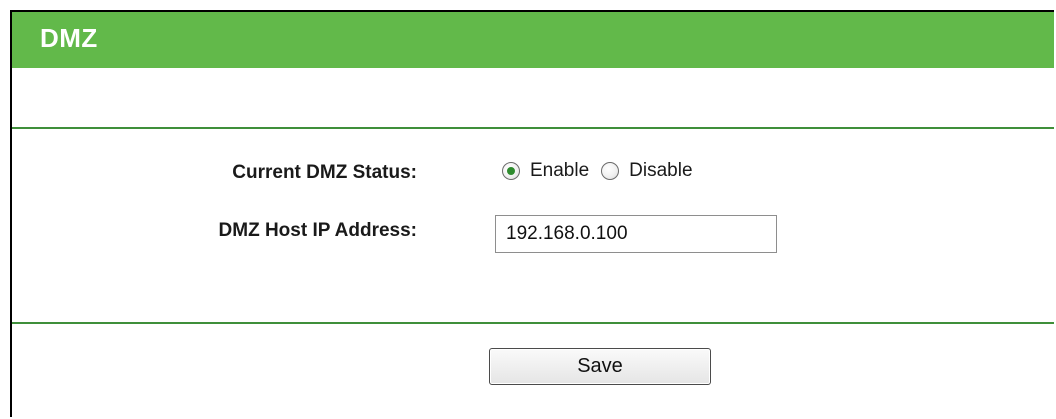 The width and height of the screenshot is (1056, 419). Describe the element at coordinates (636, 234) in the screenshot. I see `dmz-host-ip-input` at that location.